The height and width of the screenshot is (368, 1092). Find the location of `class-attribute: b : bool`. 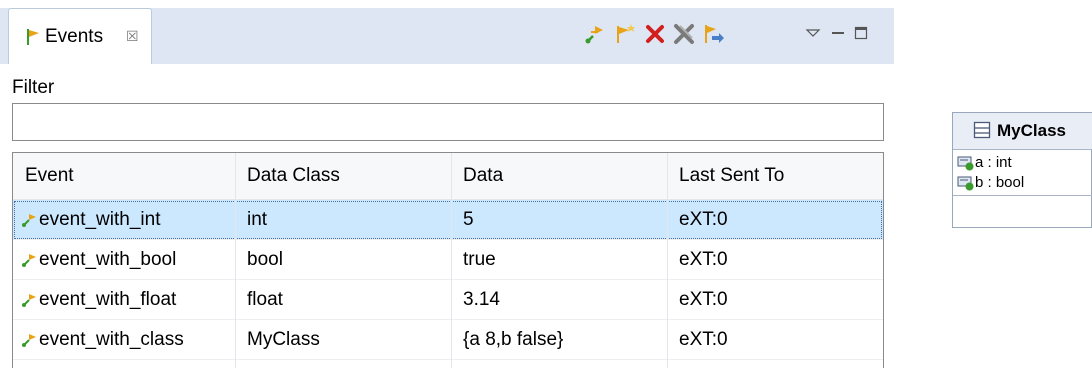

class-attribute: b : bool is located at coordinates (1022, 183).